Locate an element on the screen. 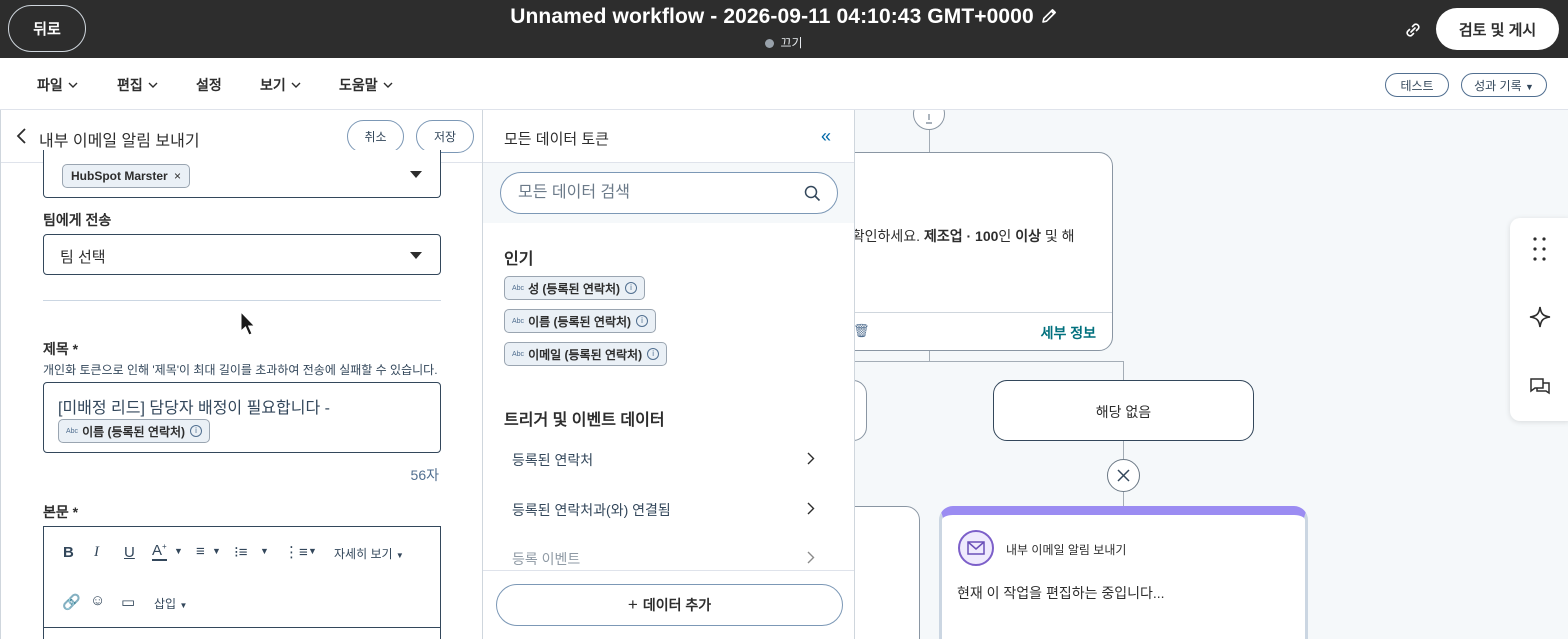  trigger-section-title: 트리거 및 이벤트 데이터 is located at coordinates (584, 420).